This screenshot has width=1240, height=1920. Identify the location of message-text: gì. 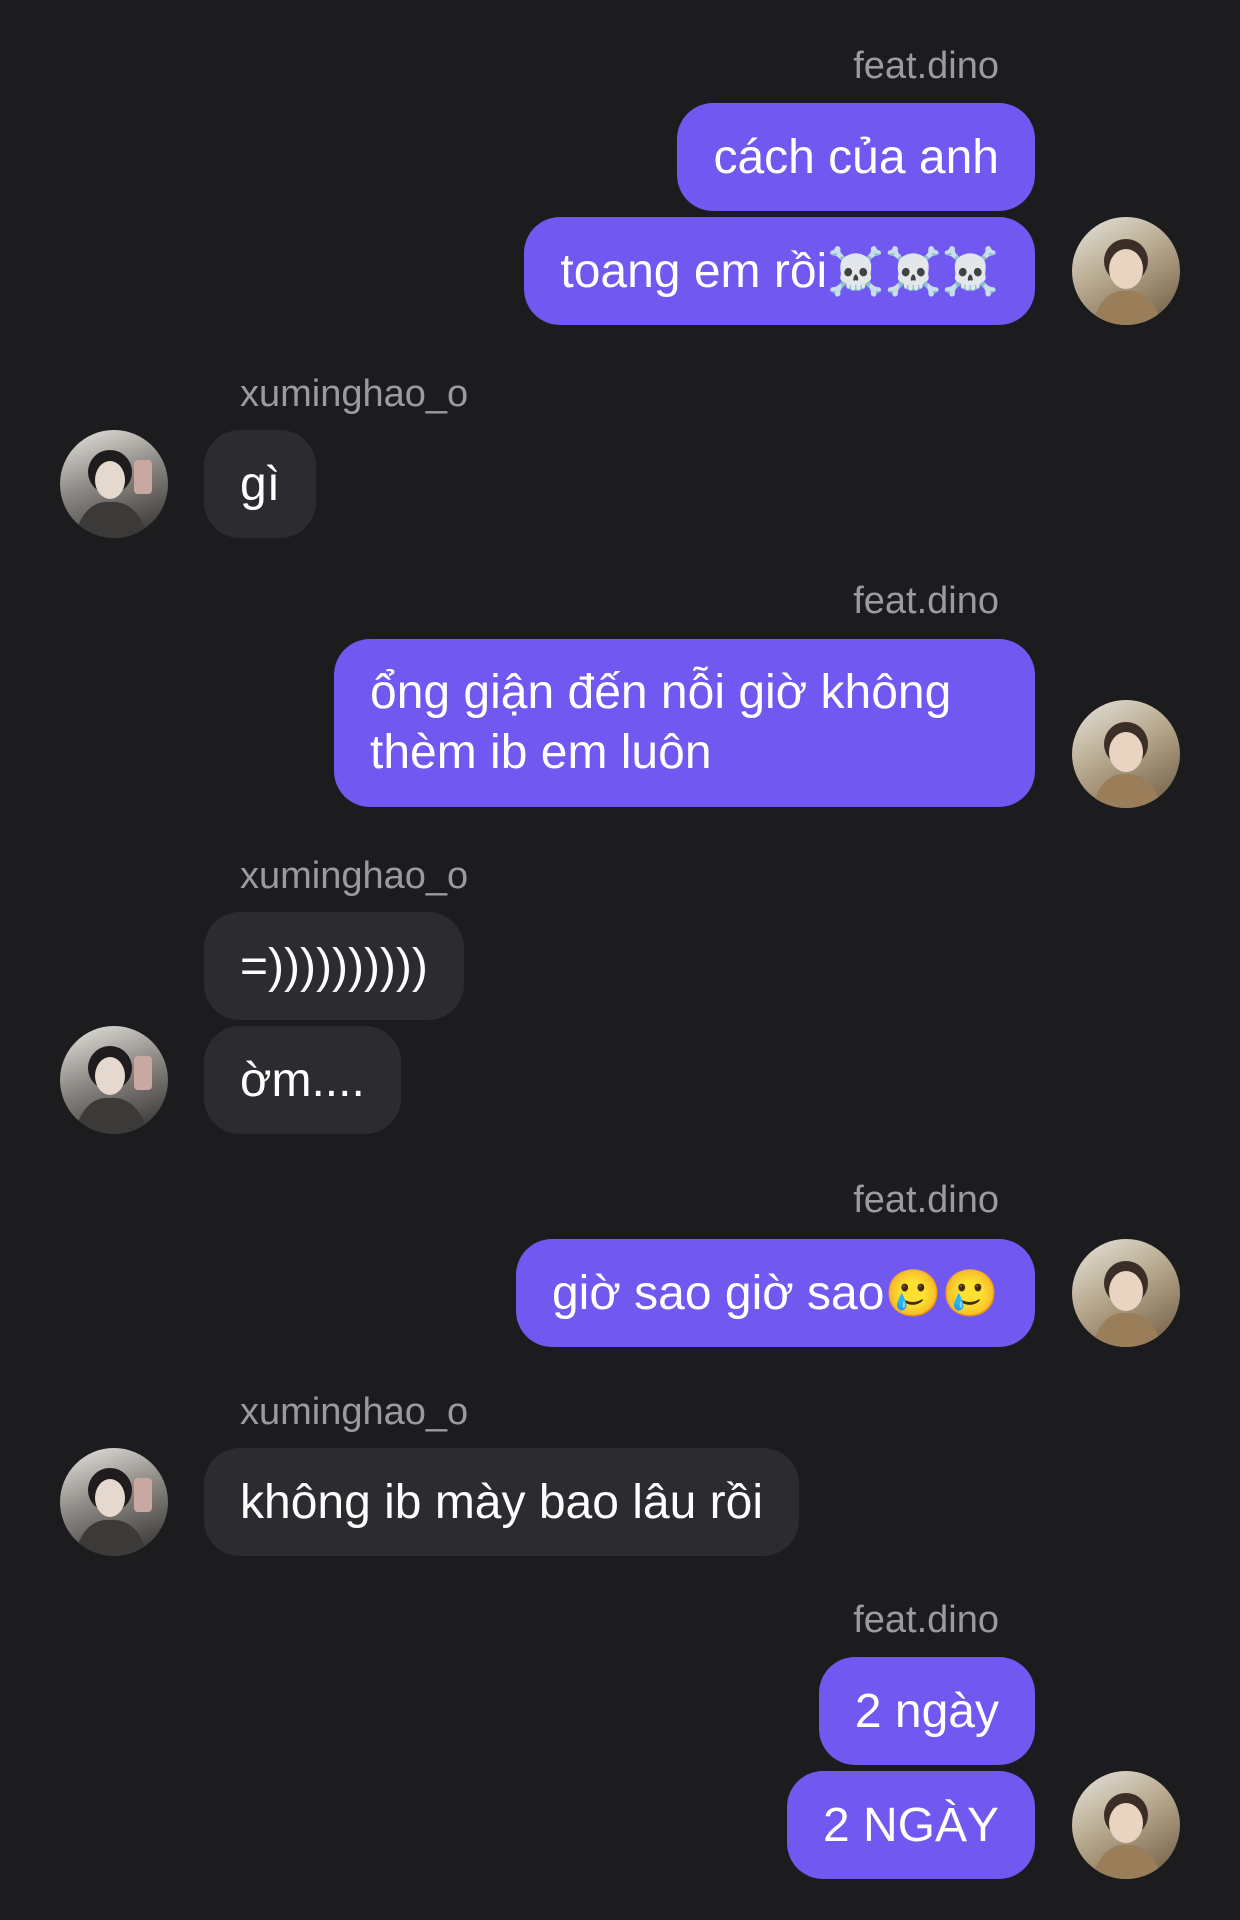
(260, 484).